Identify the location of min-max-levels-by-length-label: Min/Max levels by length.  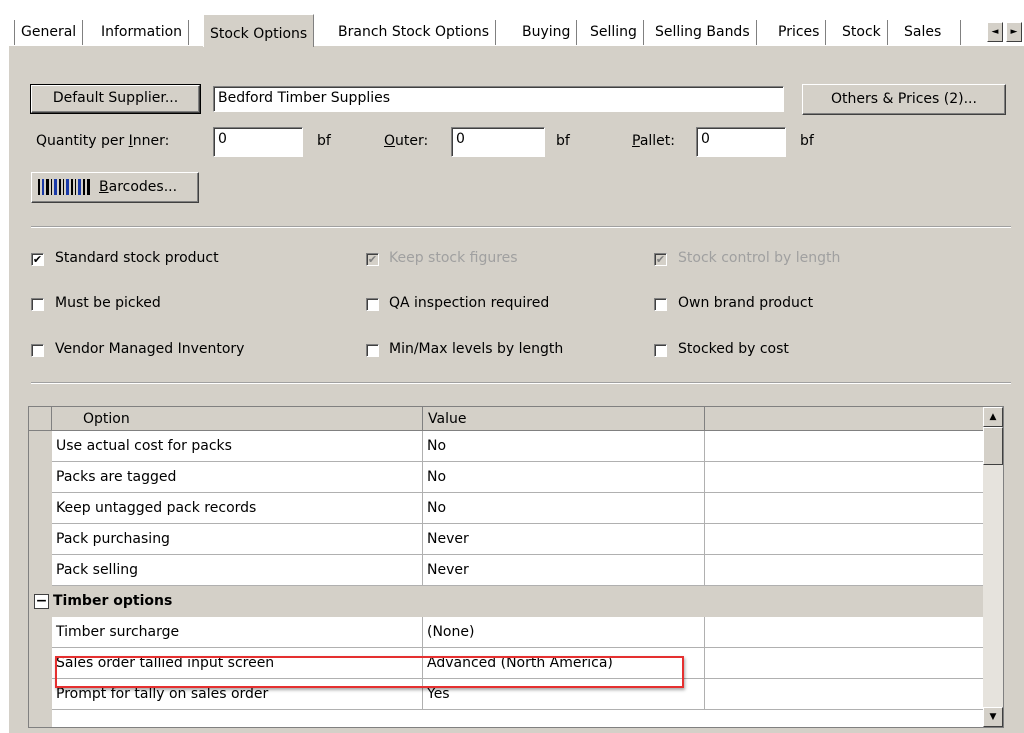
(476, 349).